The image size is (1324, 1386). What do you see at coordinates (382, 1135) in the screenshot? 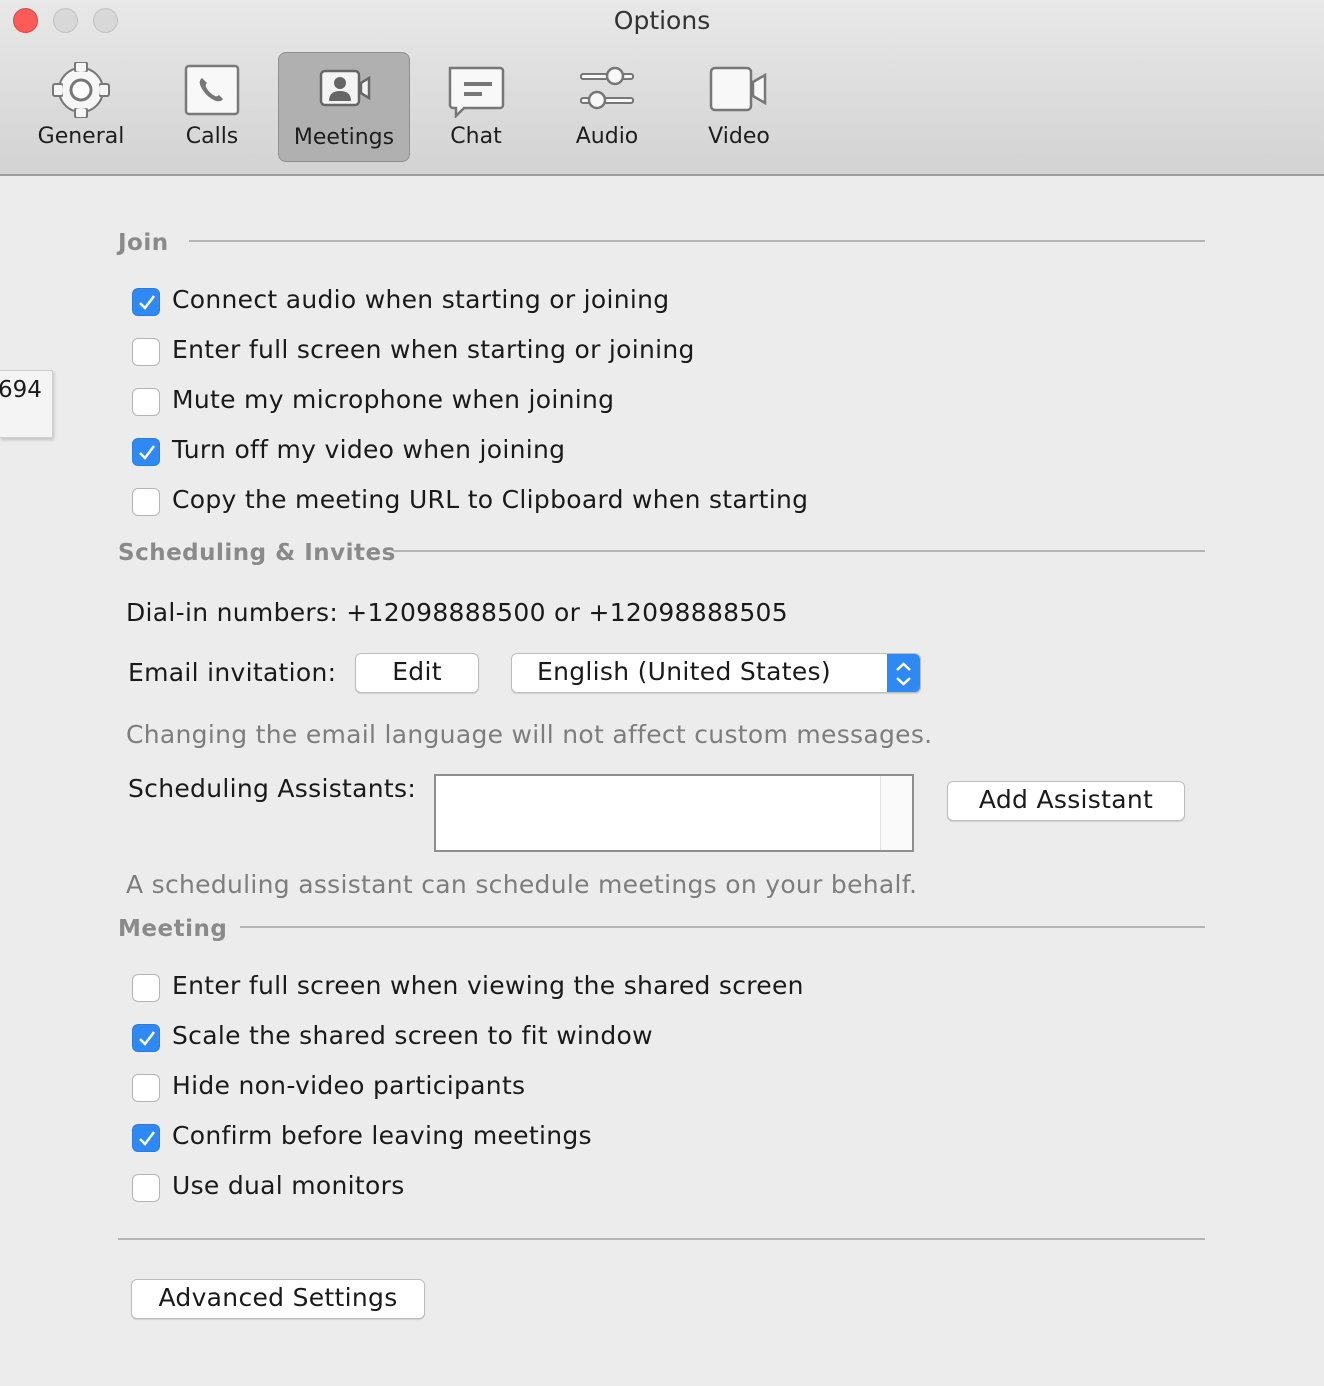
I see `checkbox-label: Confirm before leaving meetings` at bounding box center [382, 1135].